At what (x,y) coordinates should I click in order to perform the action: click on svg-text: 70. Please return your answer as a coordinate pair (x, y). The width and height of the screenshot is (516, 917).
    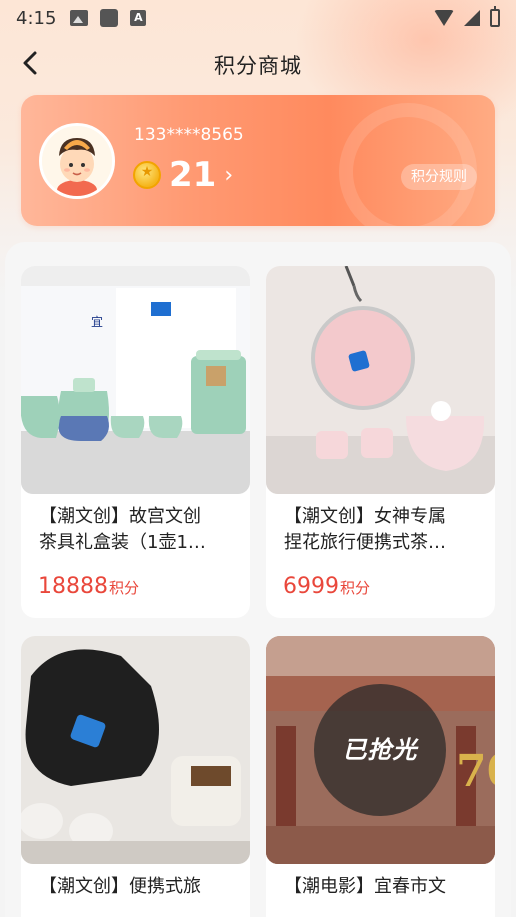
    Looking at the image, I should click on (475, 771).